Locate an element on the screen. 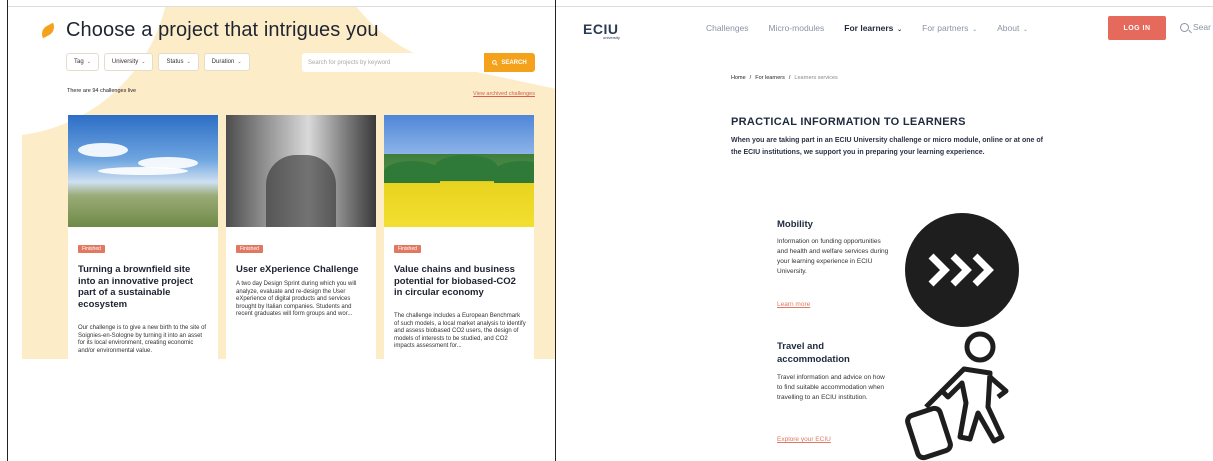  search-button: SEARCH is located at coordinates (509, 62).